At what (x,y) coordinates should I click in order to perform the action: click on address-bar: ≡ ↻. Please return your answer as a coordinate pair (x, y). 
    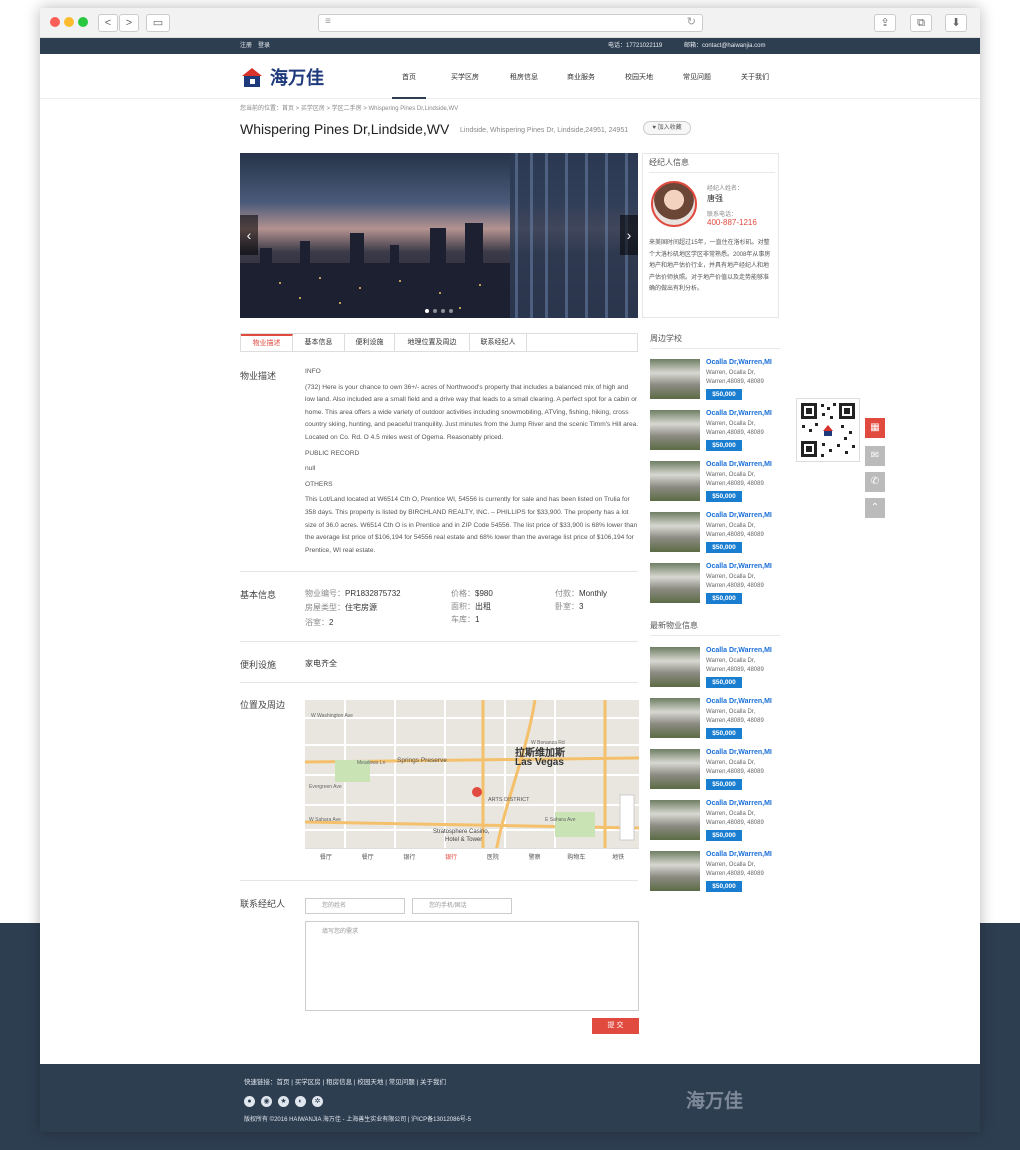
    Looking at the image, I should click on (510, 23).